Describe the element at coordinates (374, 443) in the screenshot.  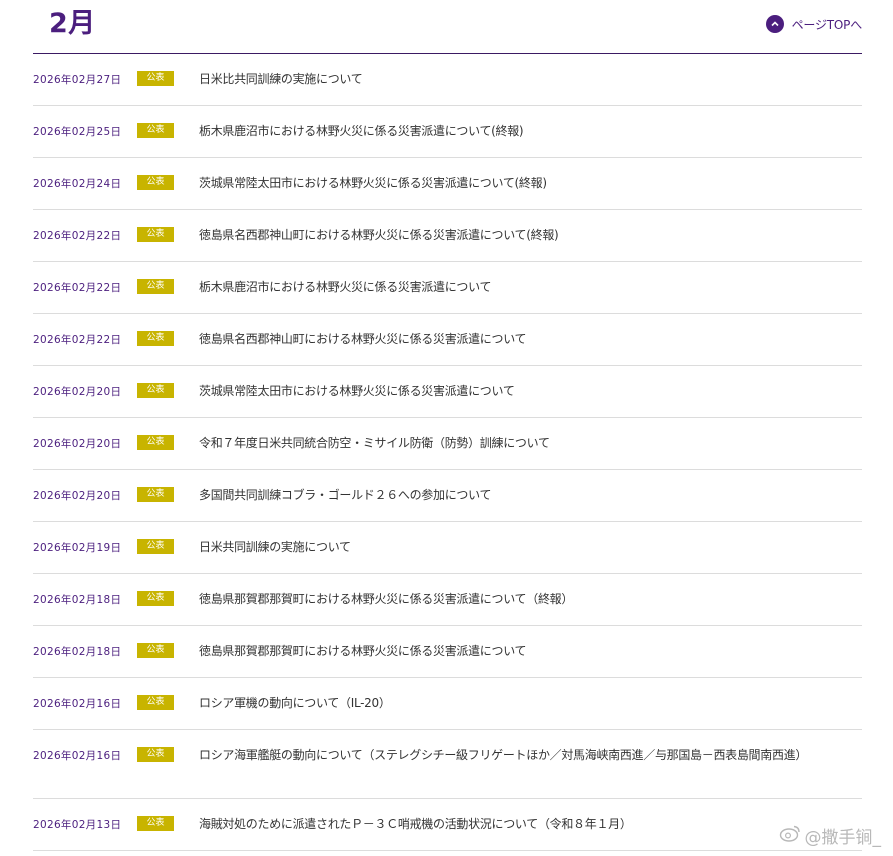
I see `news-title: 令和７年度日米共同統合防空・ミサイル防衛（防勢）訓練について` at that location.